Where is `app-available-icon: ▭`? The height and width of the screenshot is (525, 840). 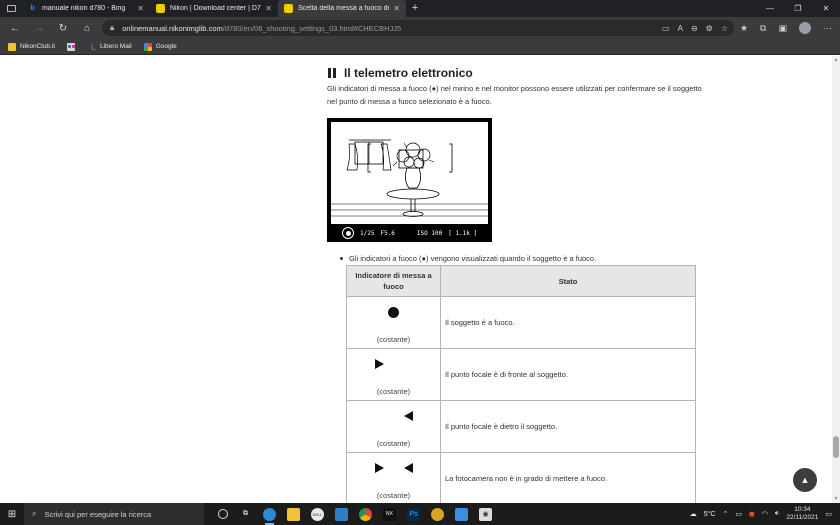 app-available-icon: ▭ is located at coordinates (666, 28).